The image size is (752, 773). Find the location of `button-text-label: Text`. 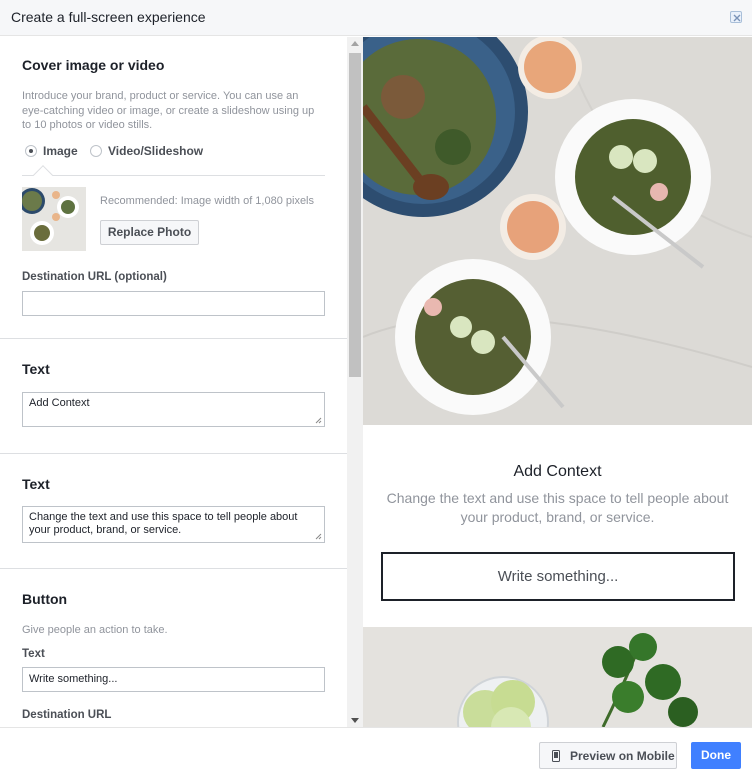

button-text-label: Text is located at coordinates (33, 654).